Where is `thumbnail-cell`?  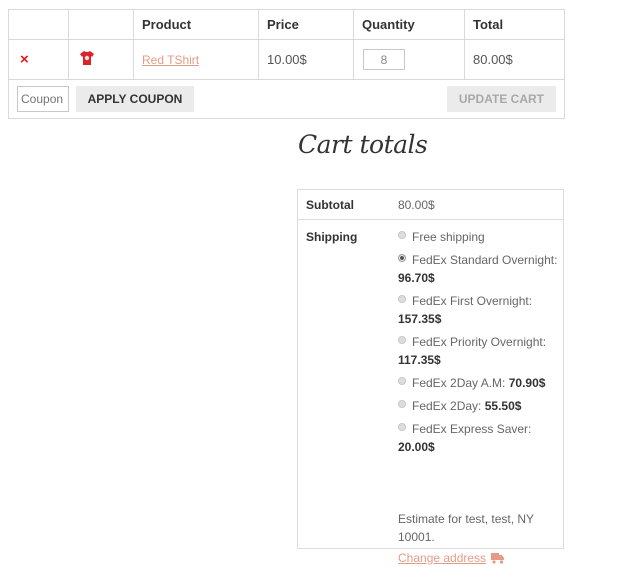
thumbnail-cell is located at coordinates (101, 59).